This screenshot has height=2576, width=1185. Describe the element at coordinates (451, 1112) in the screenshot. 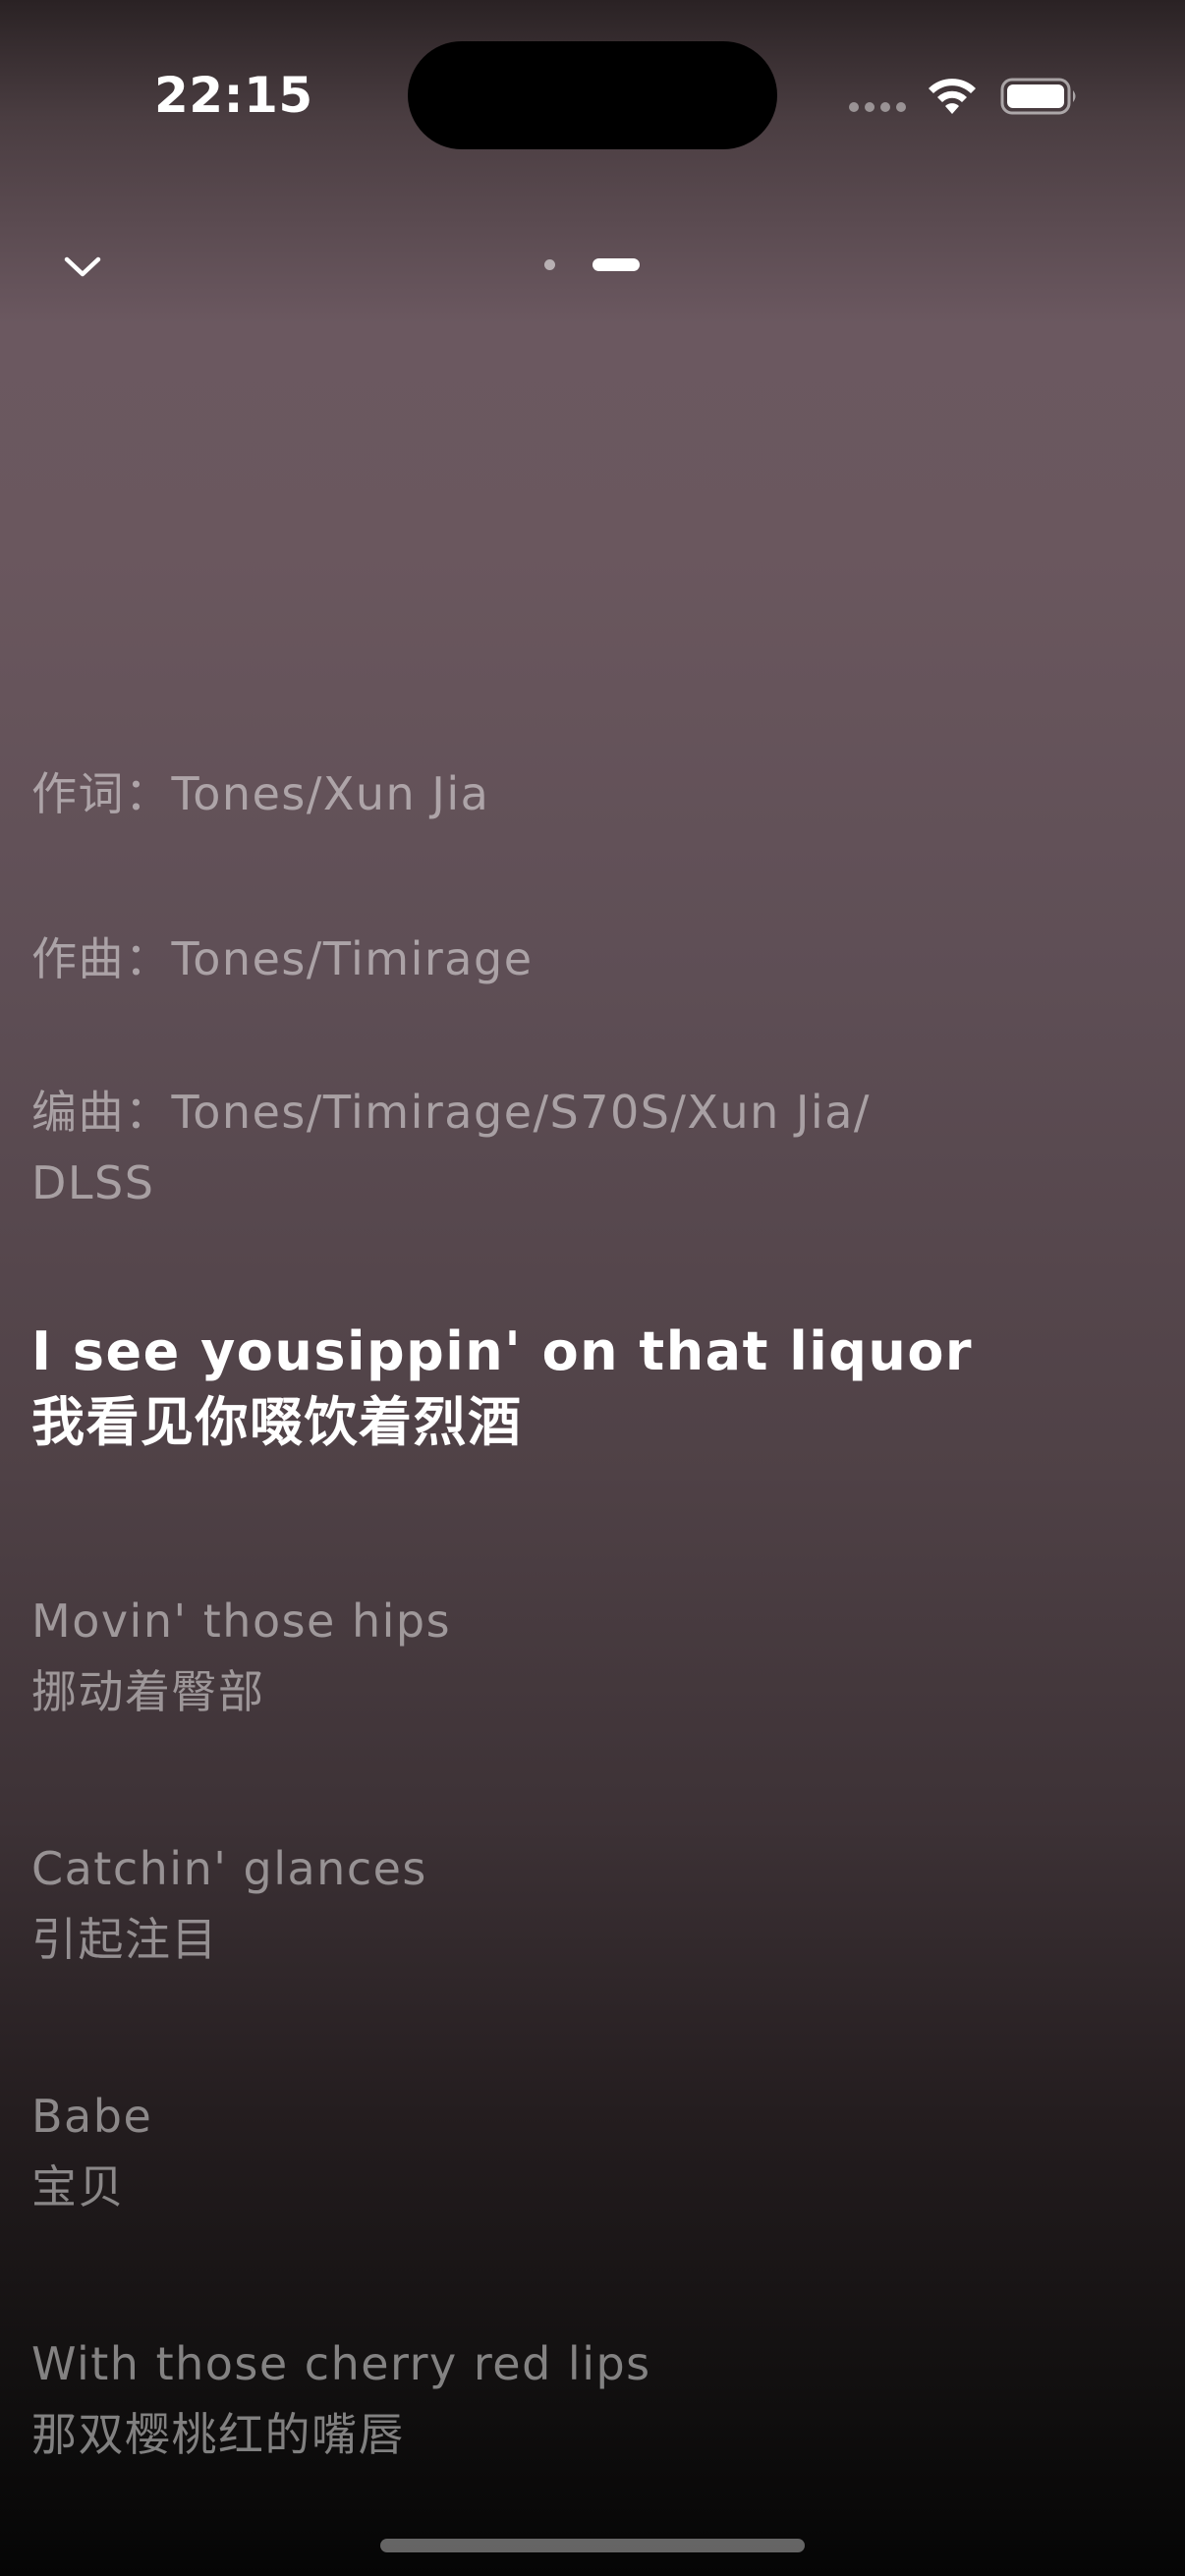

I see `credit-text: 编曲：Tones/Timirage/S70S/Xun Jia/` at that location.